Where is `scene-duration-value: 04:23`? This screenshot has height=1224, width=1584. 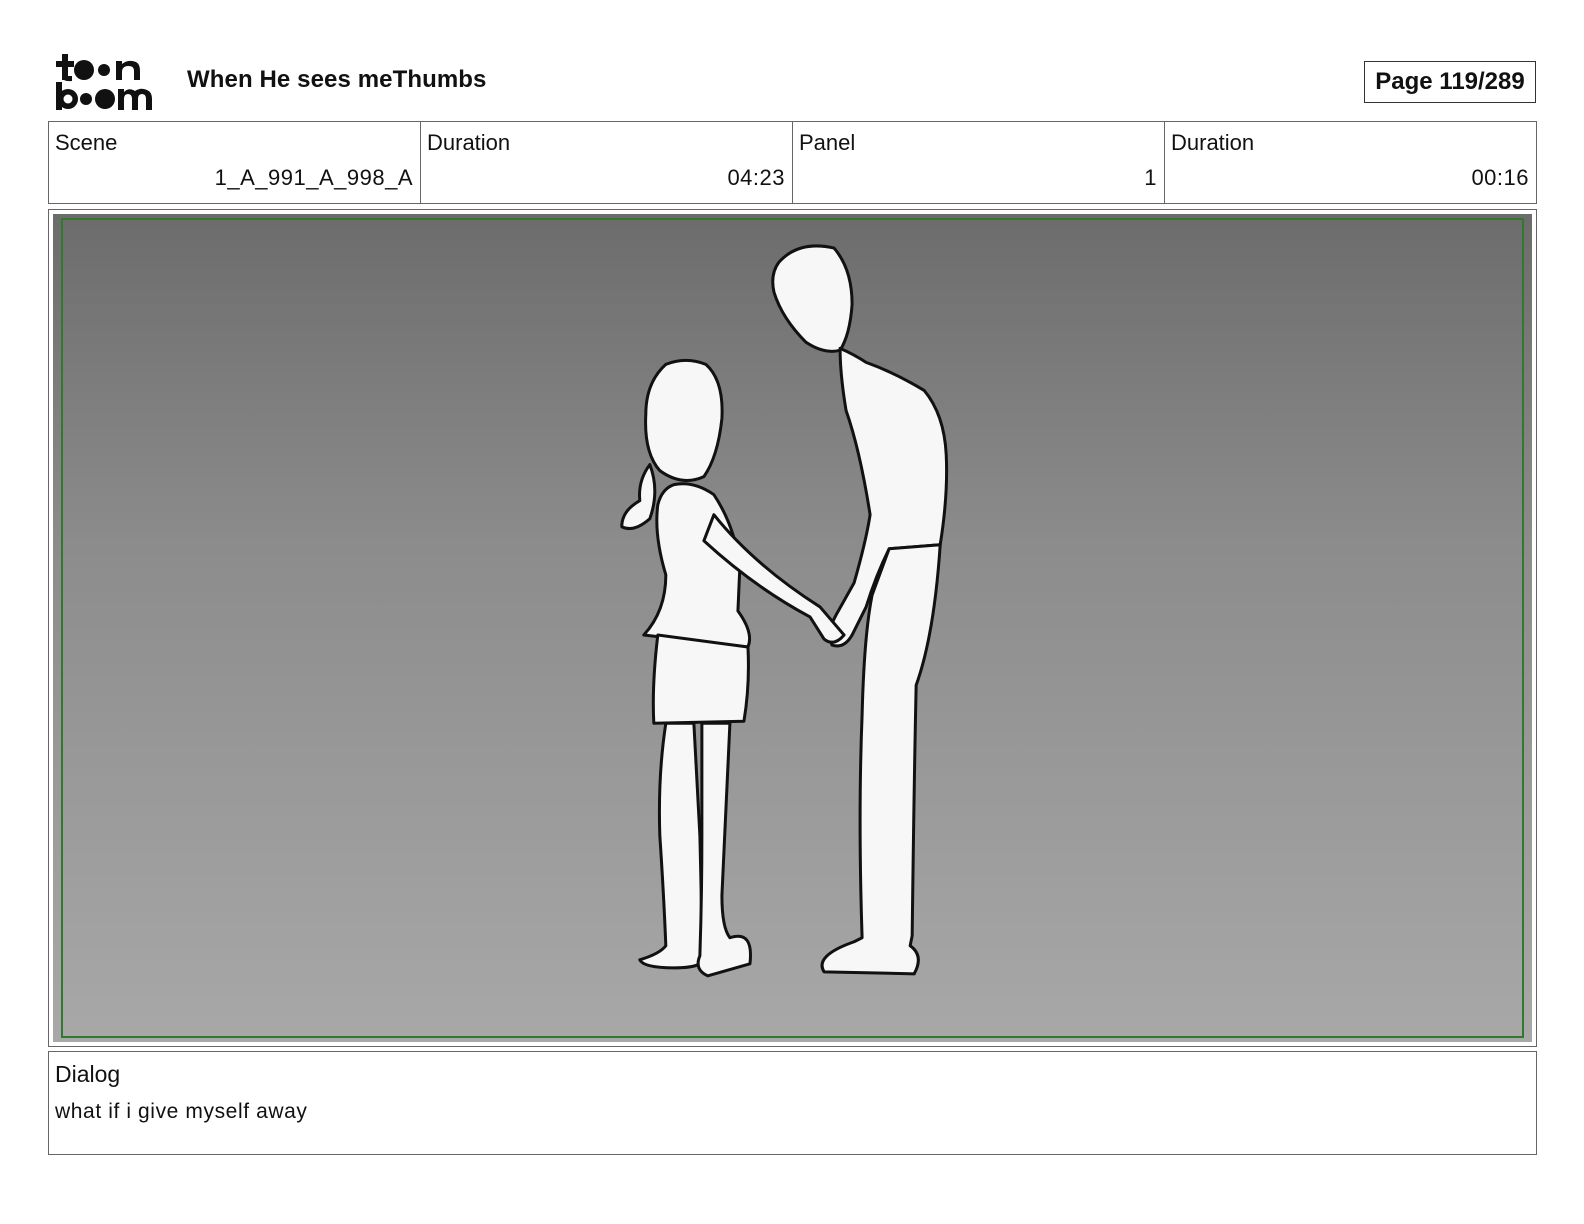
scene-duration-value: 04:23 is located at coordinates (756, 177).